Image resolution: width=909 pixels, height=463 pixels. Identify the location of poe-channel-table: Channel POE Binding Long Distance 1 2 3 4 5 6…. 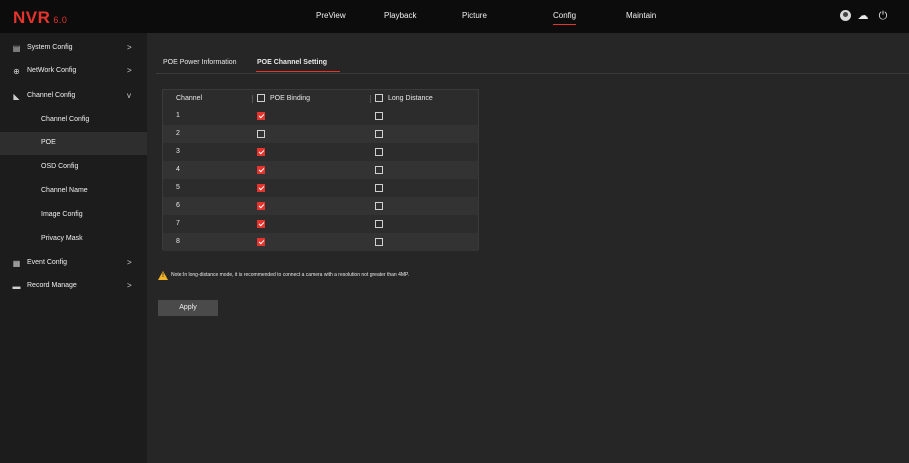
(320, 170).